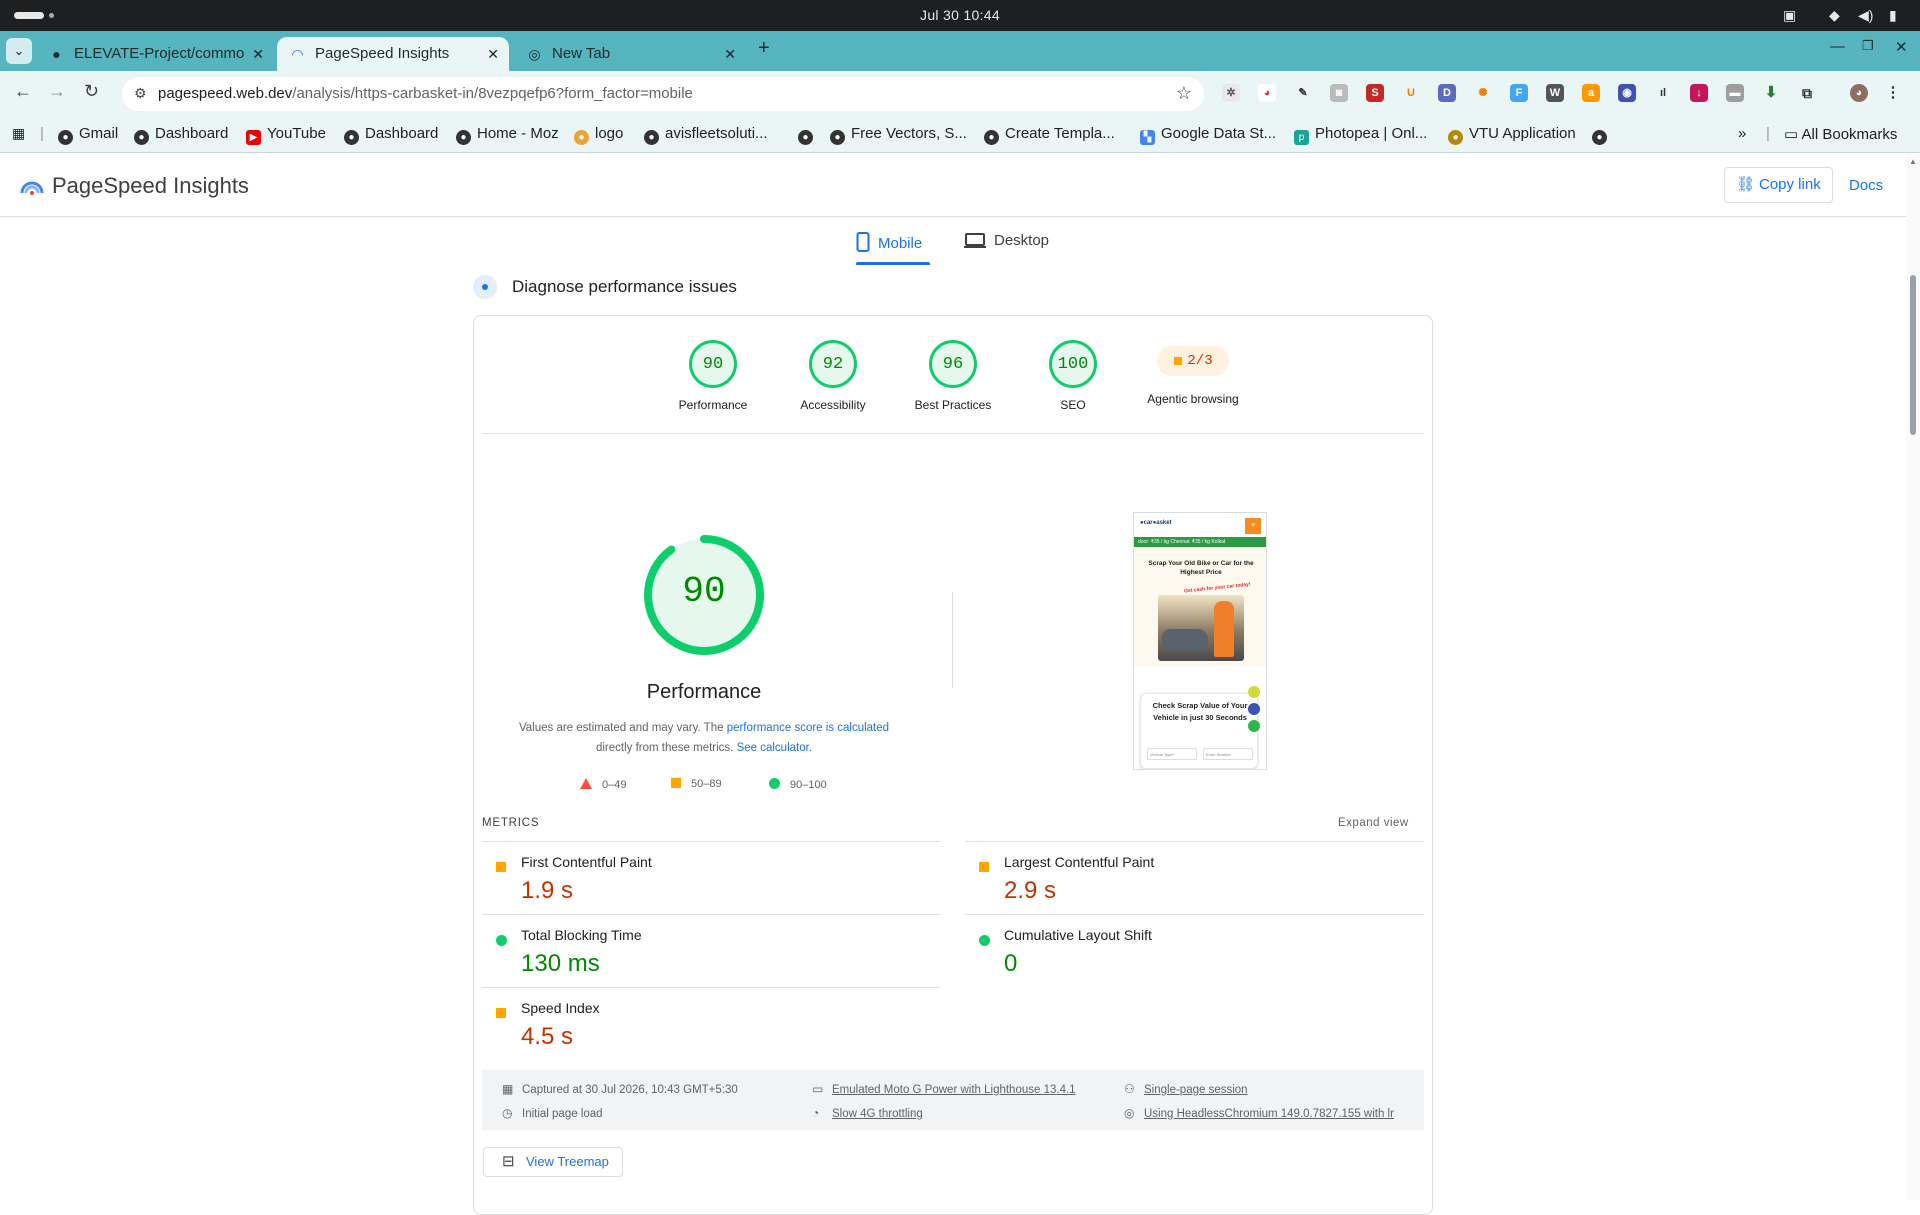 The height and width of the screenshot is (1215, 1920). Describe the element at coordinates (1591, 93) in the screenshot. I see `amazon-extension-icon: a` at that location.